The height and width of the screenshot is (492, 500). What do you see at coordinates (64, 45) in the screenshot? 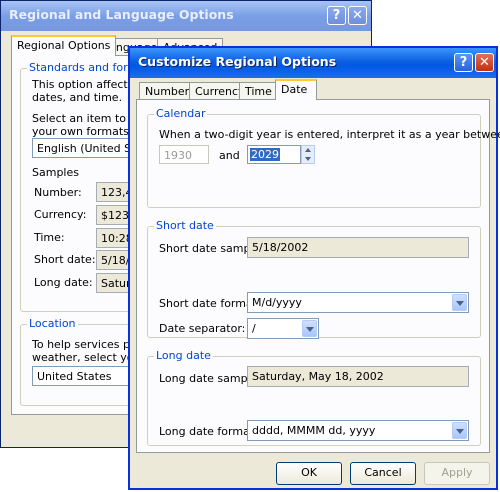
I see `tab-regional-options: Regional Options` at bounding box center [64, 45].